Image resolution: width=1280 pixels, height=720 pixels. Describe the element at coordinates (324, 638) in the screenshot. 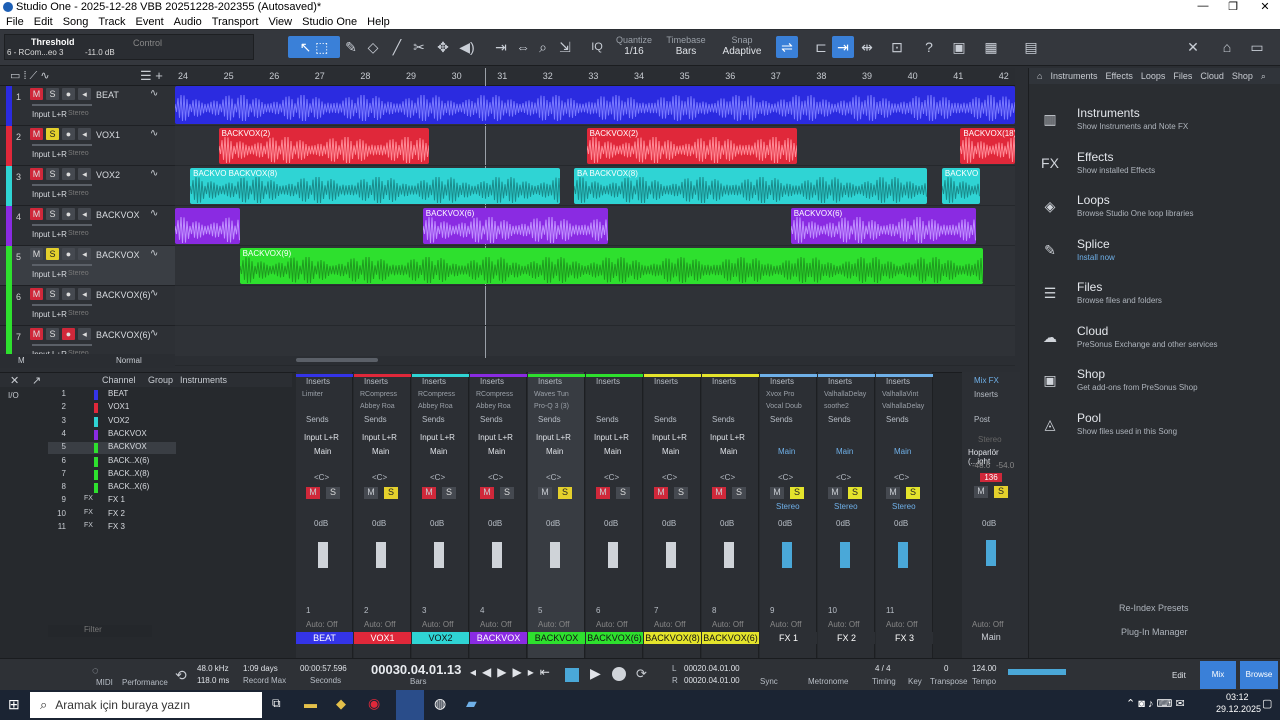

I see `channel-name-label: BEAT` at that location.